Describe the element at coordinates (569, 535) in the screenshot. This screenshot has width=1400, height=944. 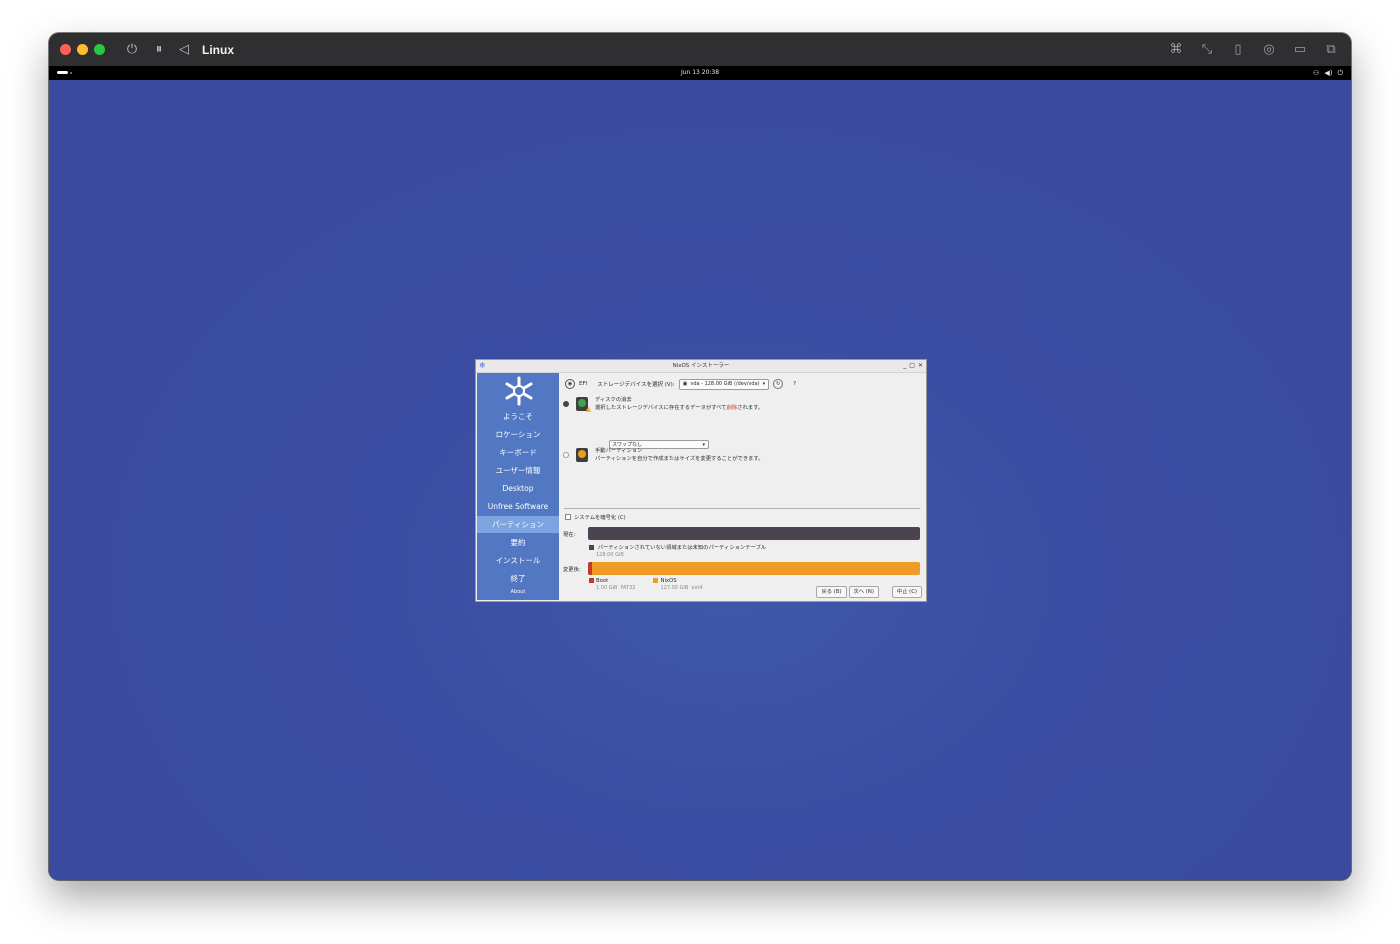
I see `current-label: 現在:` at that location.